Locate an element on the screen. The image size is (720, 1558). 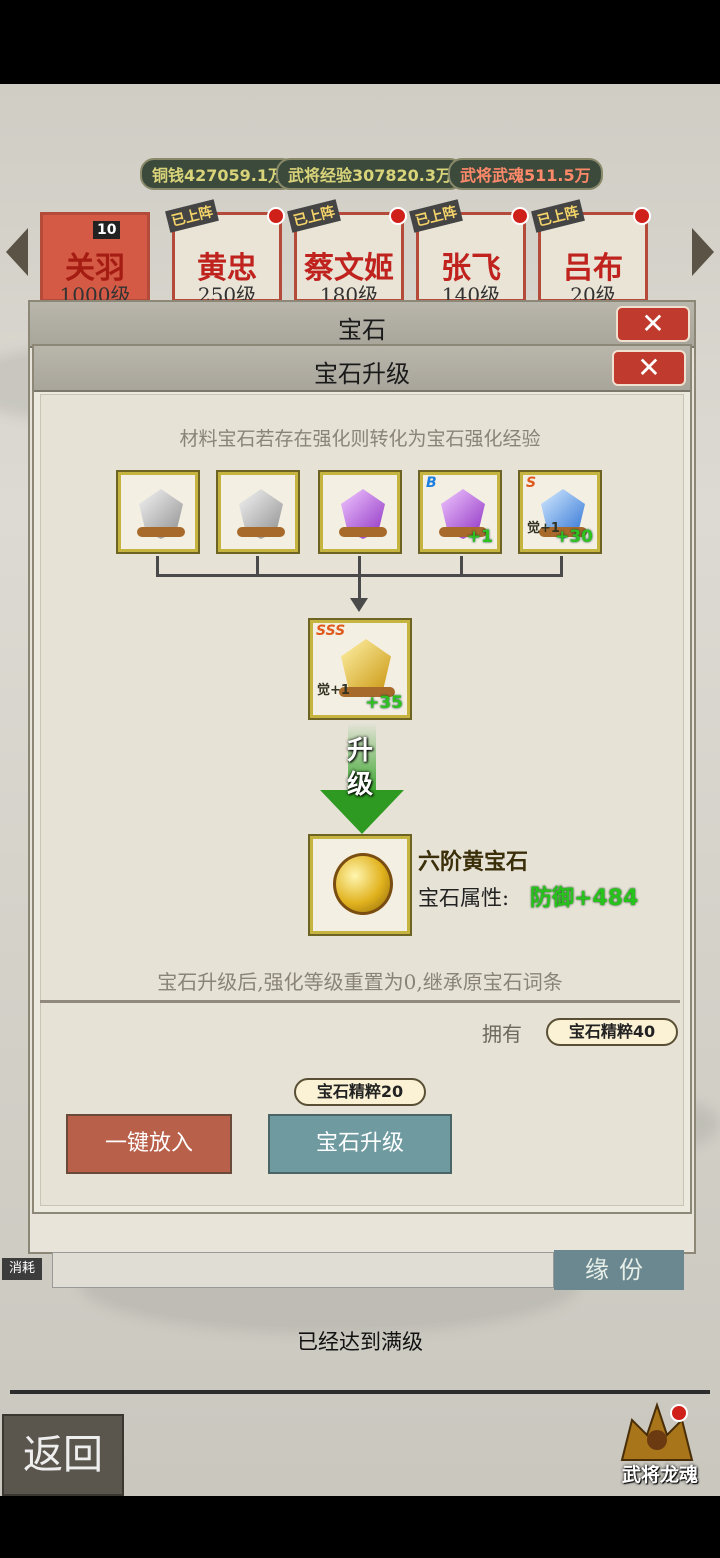
gem-grade: SSS is located at coordinates (331, 631).